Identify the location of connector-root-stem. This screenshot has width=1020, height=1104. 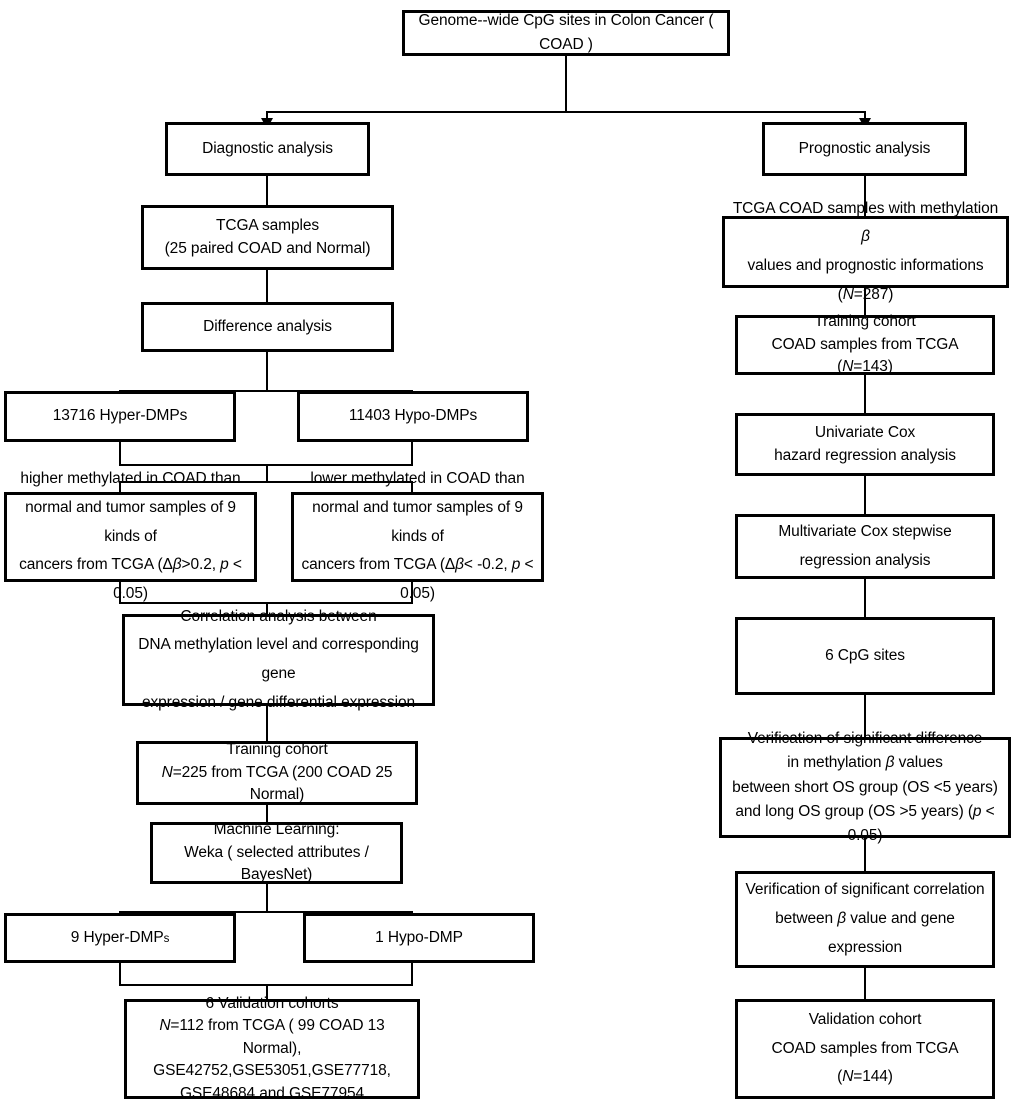
(566, 84).